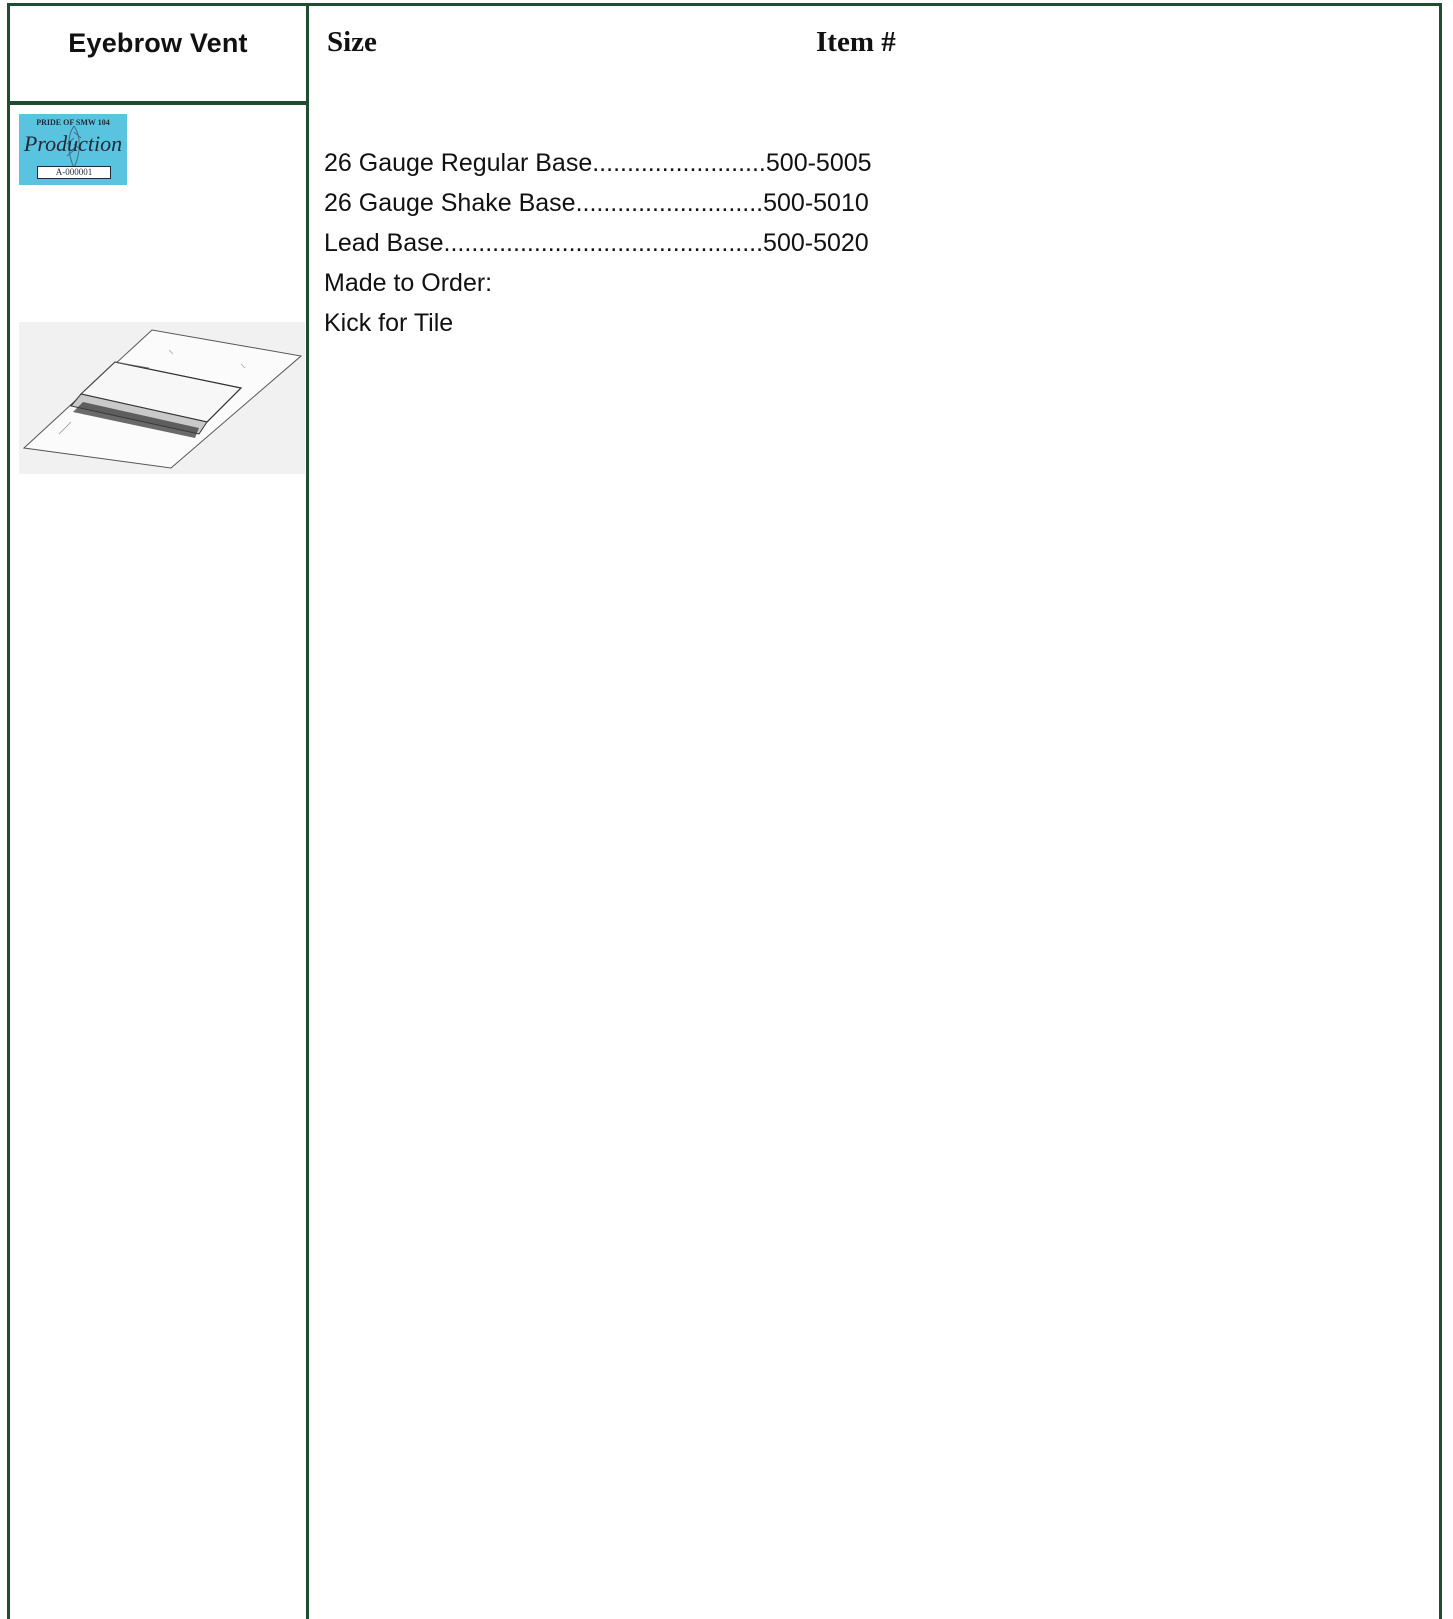  I want to click on badge-top-text: PRIDE OF SMW 104, so click(73, 122).